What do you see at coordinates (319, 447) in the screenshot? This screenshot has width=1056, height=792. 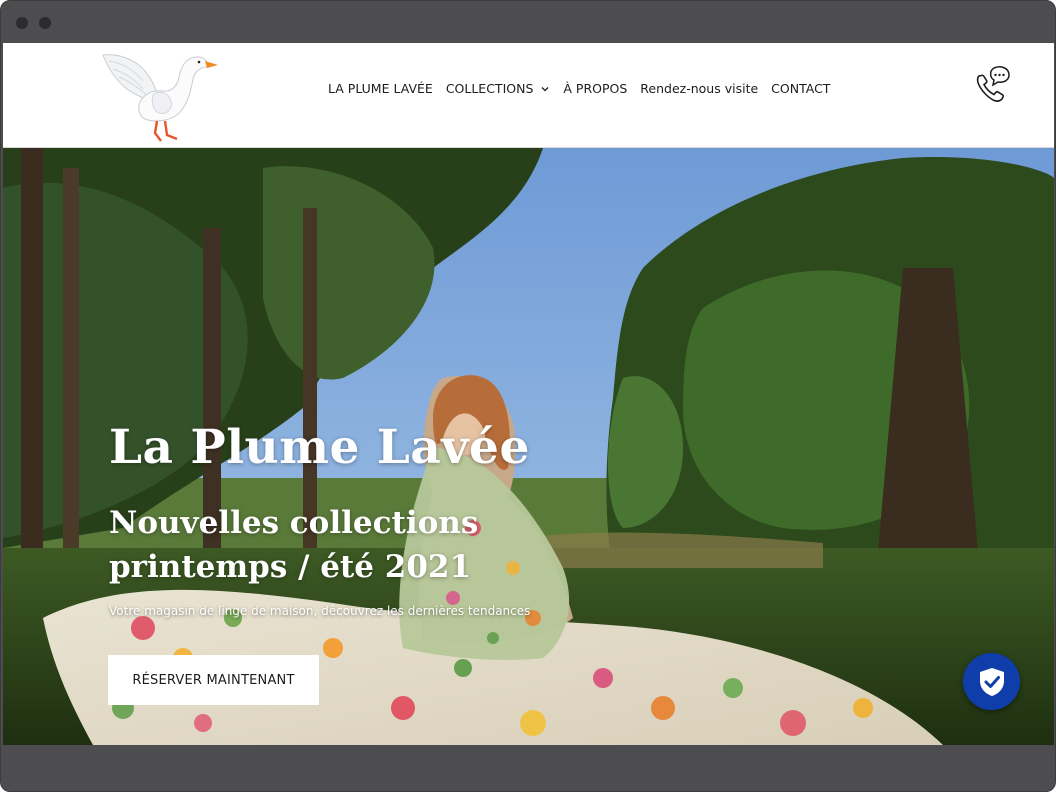 I see `hero-title: La Plume Lavée` at bounding box center [319, 447].